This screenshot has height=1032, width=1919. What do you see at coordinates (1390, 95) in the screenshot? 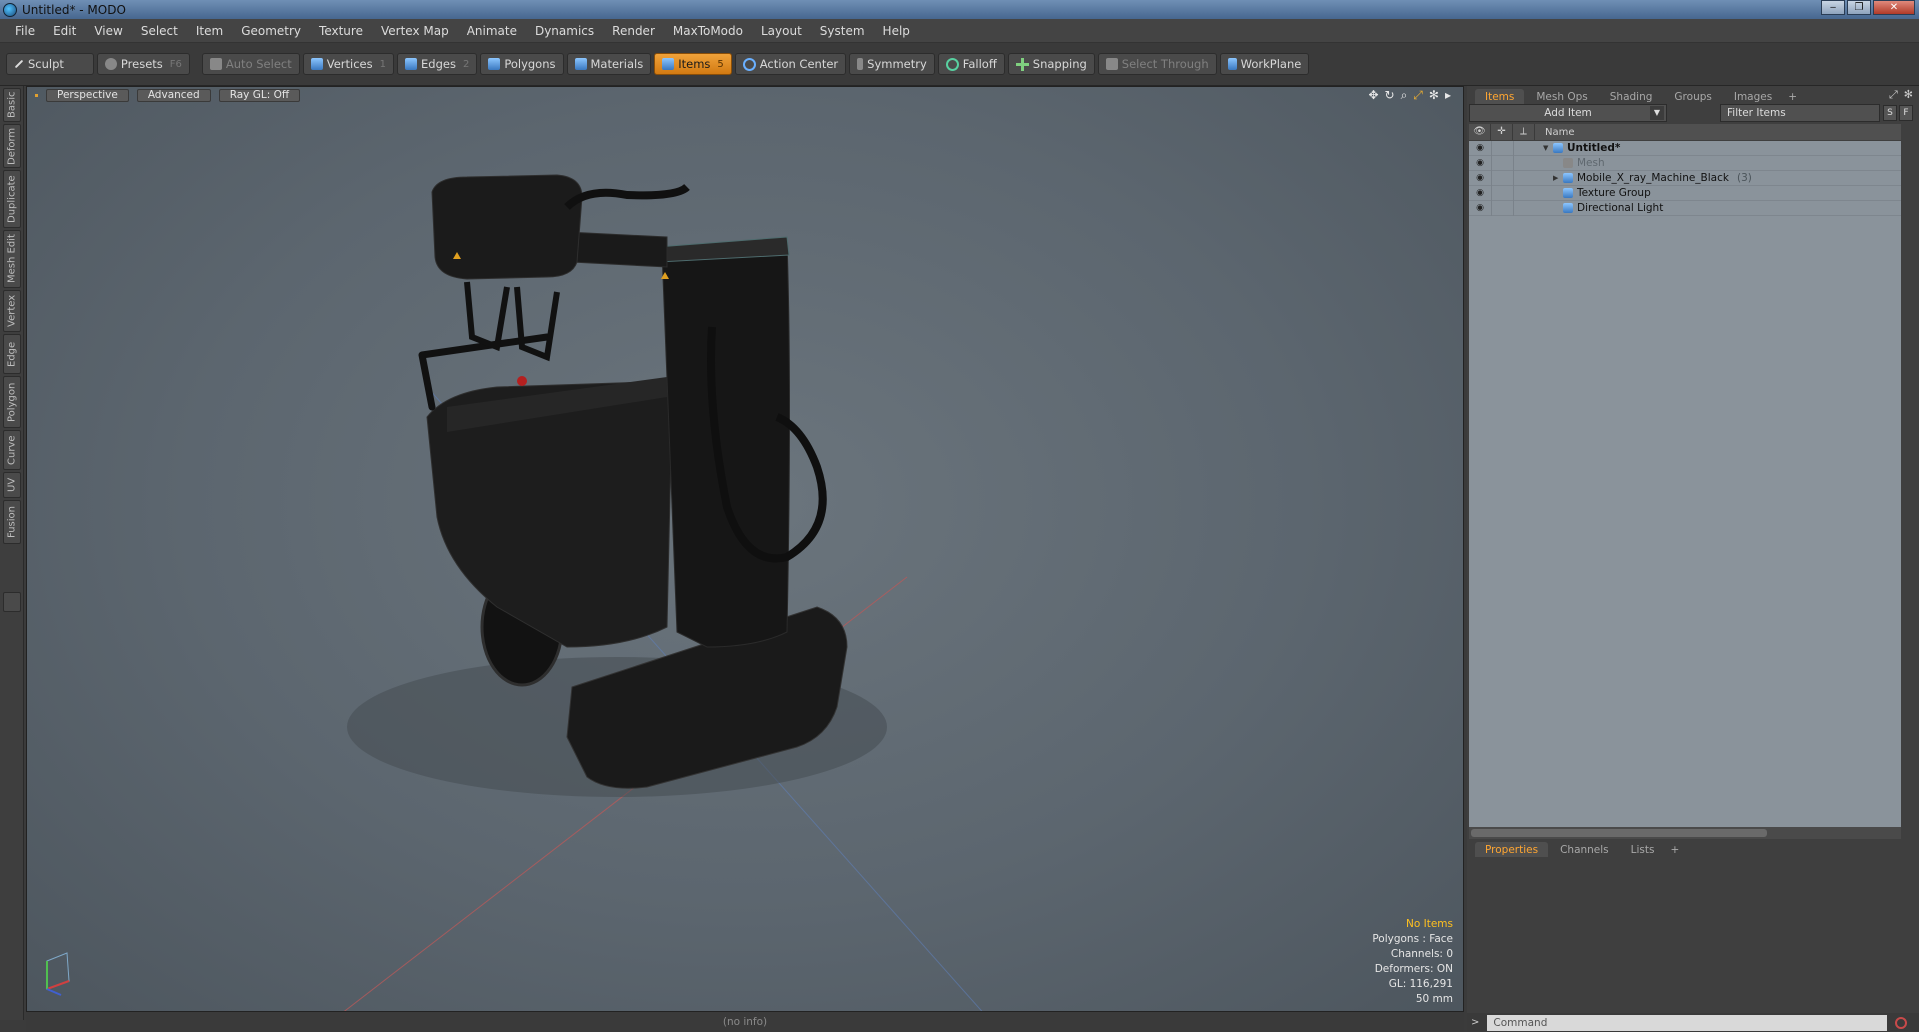
I see `rotate-view-icon: ↻` at bounding box center [1390, 95].